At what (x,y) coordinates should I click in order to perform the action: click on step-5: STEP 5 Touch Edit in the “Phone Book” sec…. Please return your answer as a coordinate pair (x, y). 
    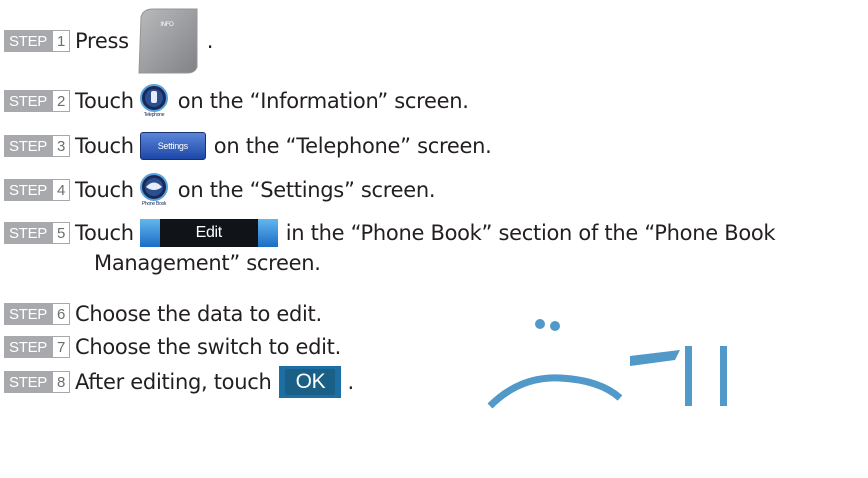
    Looking at the image, I should click on (390, 233).